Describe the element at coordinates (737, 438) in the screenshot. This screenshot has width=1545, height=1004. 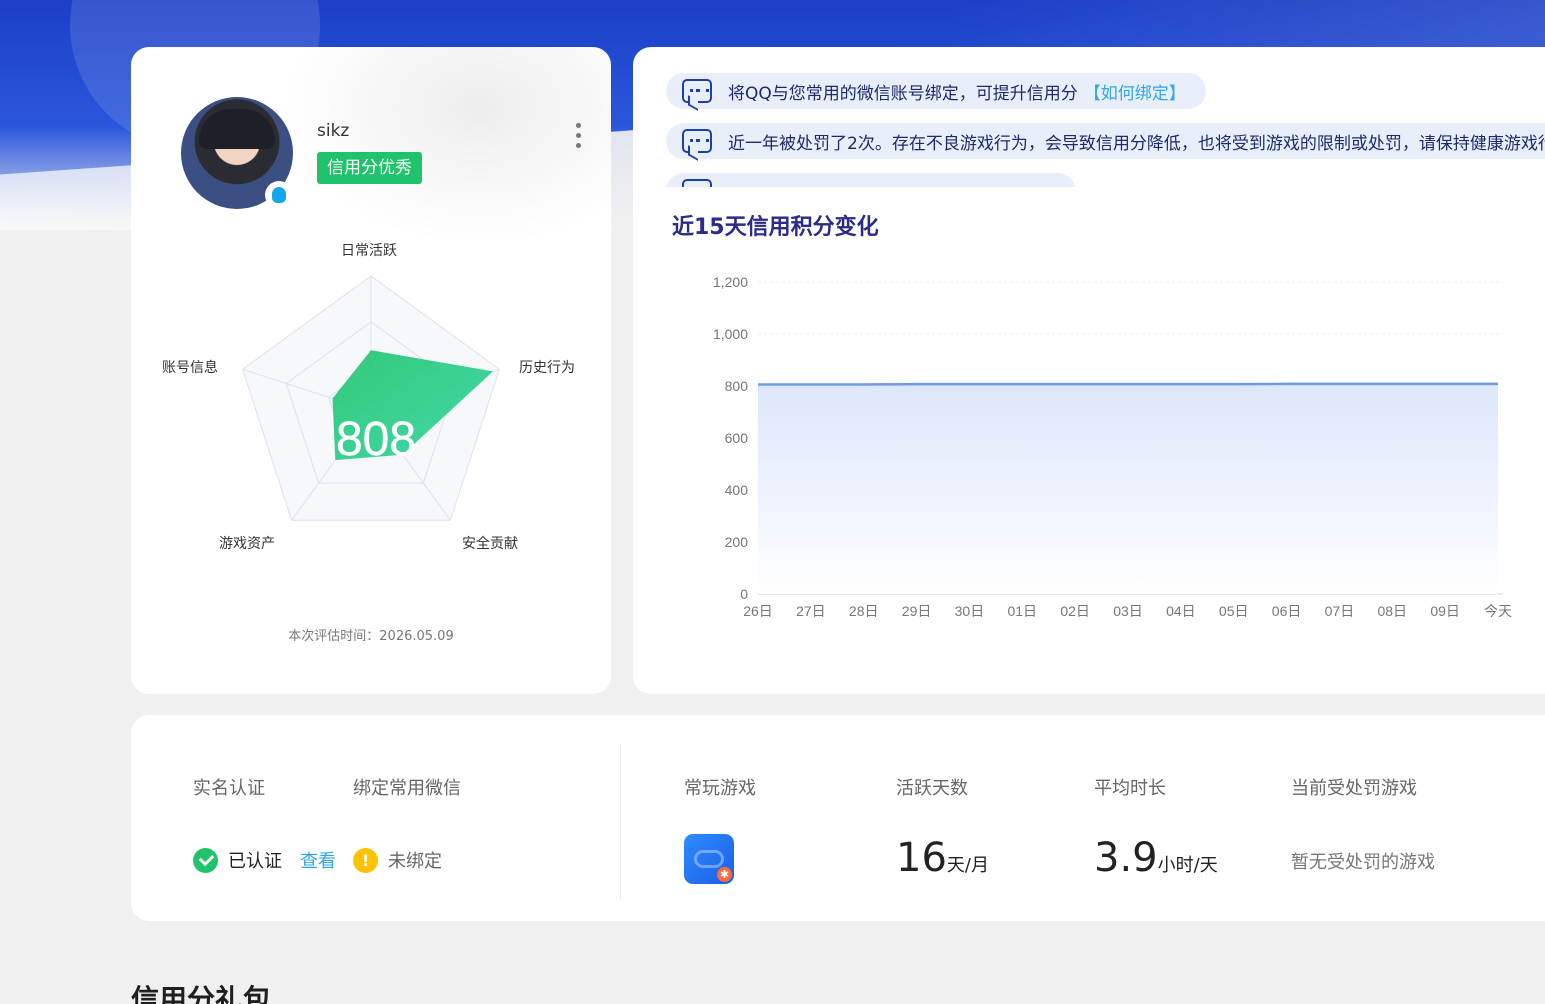
I see `y-tick-label: 600` at that location.